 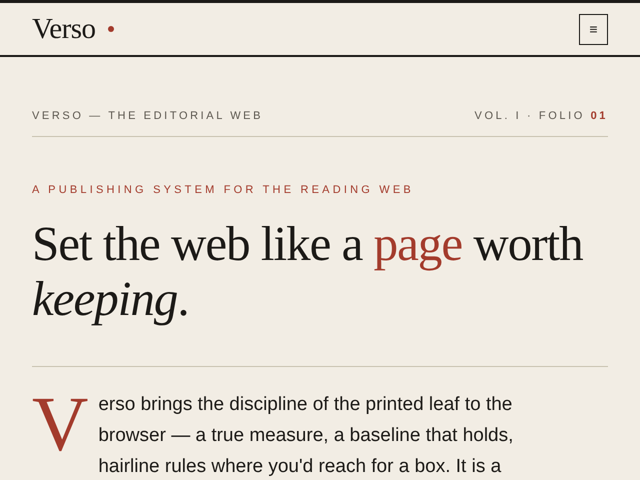 What do you see at coordinates (60, 424) in the screenshot?
I see `drop-cap: V` at bounding box center [60, 424].